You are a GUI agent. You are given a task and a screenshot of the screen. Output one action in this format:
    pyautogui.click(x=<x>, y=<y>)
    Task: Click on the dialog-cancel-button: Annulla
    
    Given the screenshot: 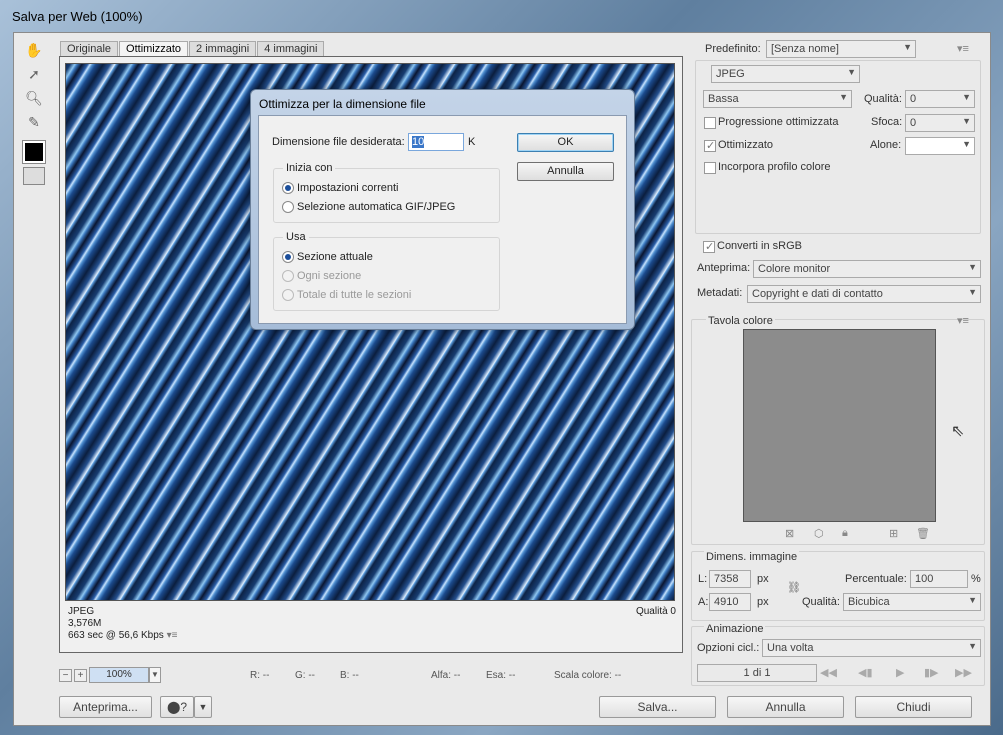 What is the action you would take?
    pyautogui.click(x=565, y=171)
    